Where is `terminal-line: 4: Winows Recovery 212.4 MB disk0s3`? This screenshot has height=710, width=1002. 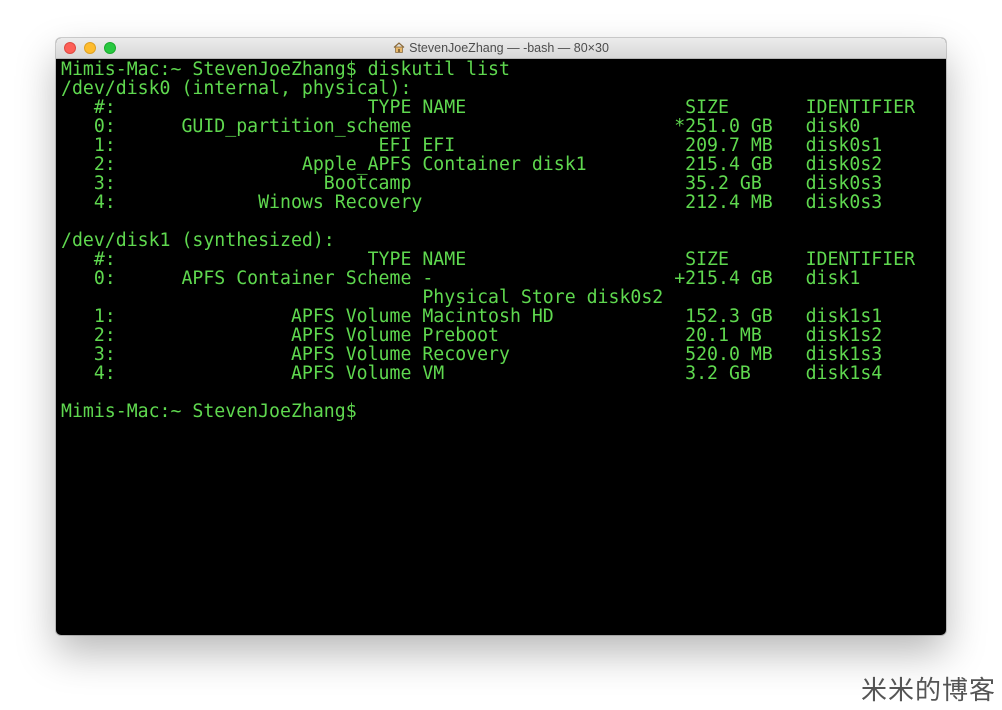 terminal-line: 4: Winows Recovery 212.4 MB disk0s3 is located at coordinates (472, 202).